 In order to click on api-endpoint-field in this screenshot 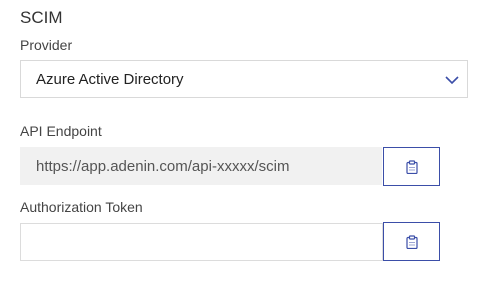, I will do `click(201, 166)`.